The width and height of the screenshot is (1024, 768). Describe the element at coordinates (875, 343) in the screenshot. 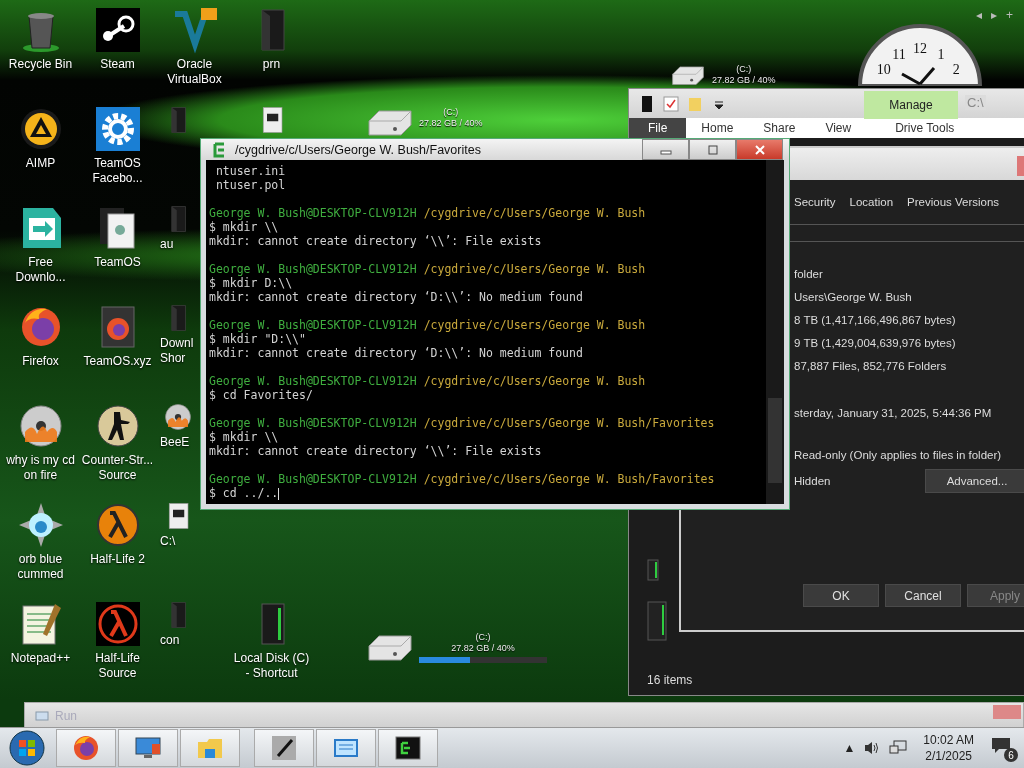

I see `property-value: 9 TB (1,429,004,639,976 bytes)` at that location.